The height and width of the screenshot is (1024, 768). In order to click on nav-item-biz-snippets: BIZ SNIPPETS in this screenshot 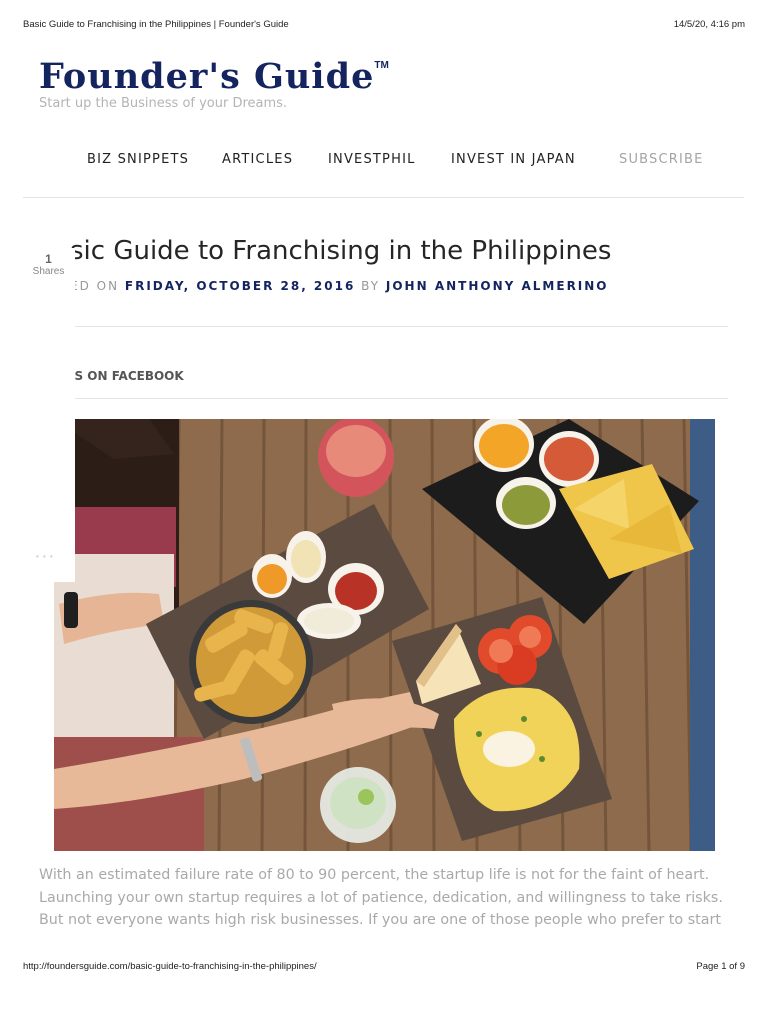, I will do `click(138, 159)`.